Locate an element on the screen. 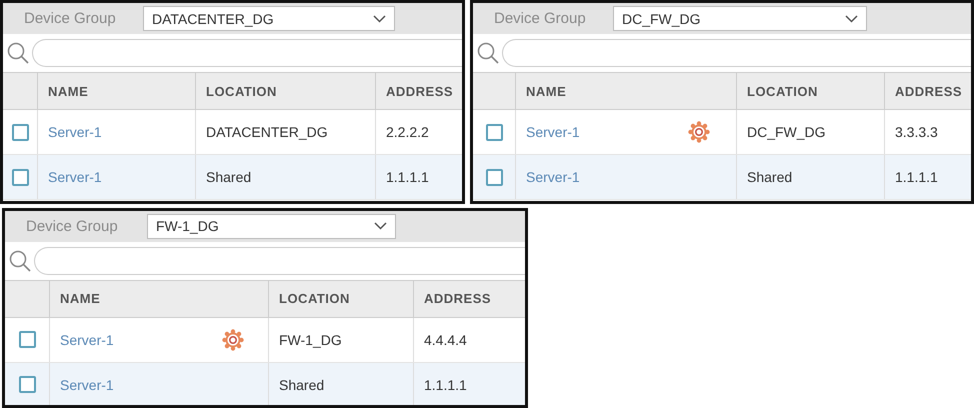 This screenshot has height=408, width=974. address-cell: 3.3.3.3 is located at coordinates (916, 132).